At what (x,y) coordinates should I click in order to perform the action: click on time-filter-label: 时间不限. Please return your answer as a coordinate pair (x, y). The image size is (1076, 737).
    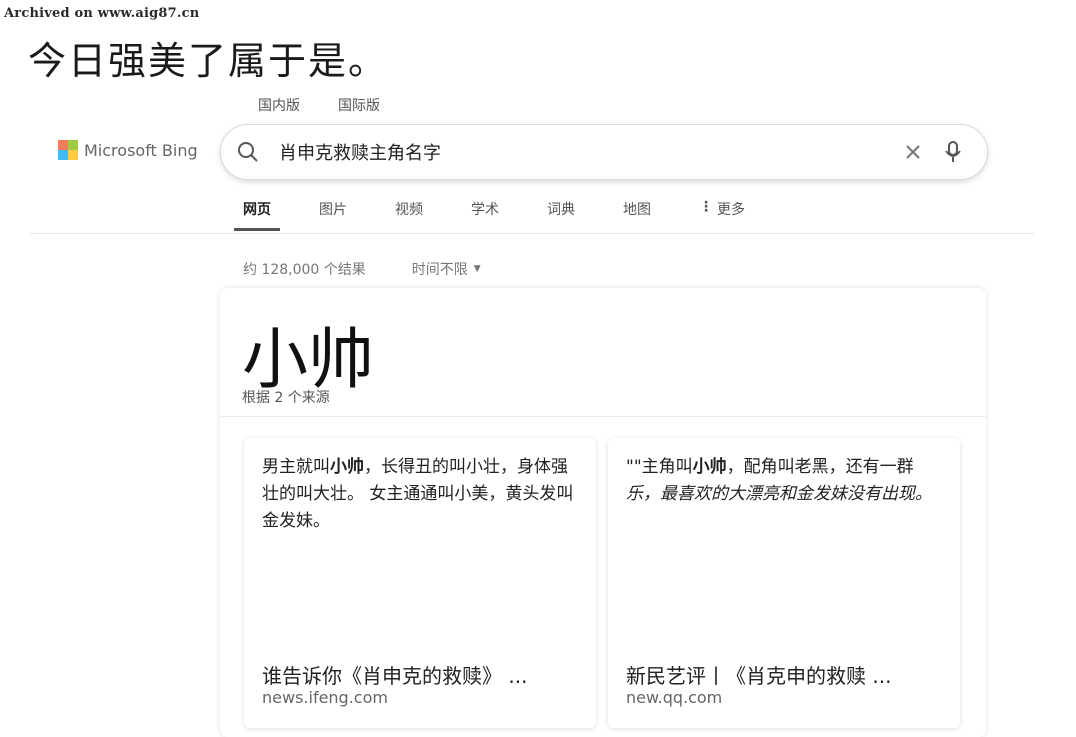
    Looking at the image, I should click on (439, 270).